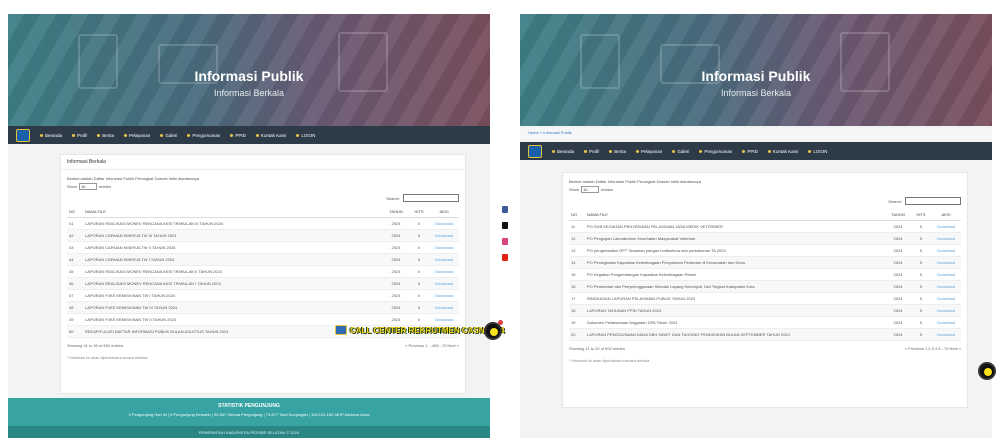  What do you see at coordinates (756, 93) in the screenshot?
I see `hero-subtitle: Informasi Berkala` at bounding box center [756, 93].